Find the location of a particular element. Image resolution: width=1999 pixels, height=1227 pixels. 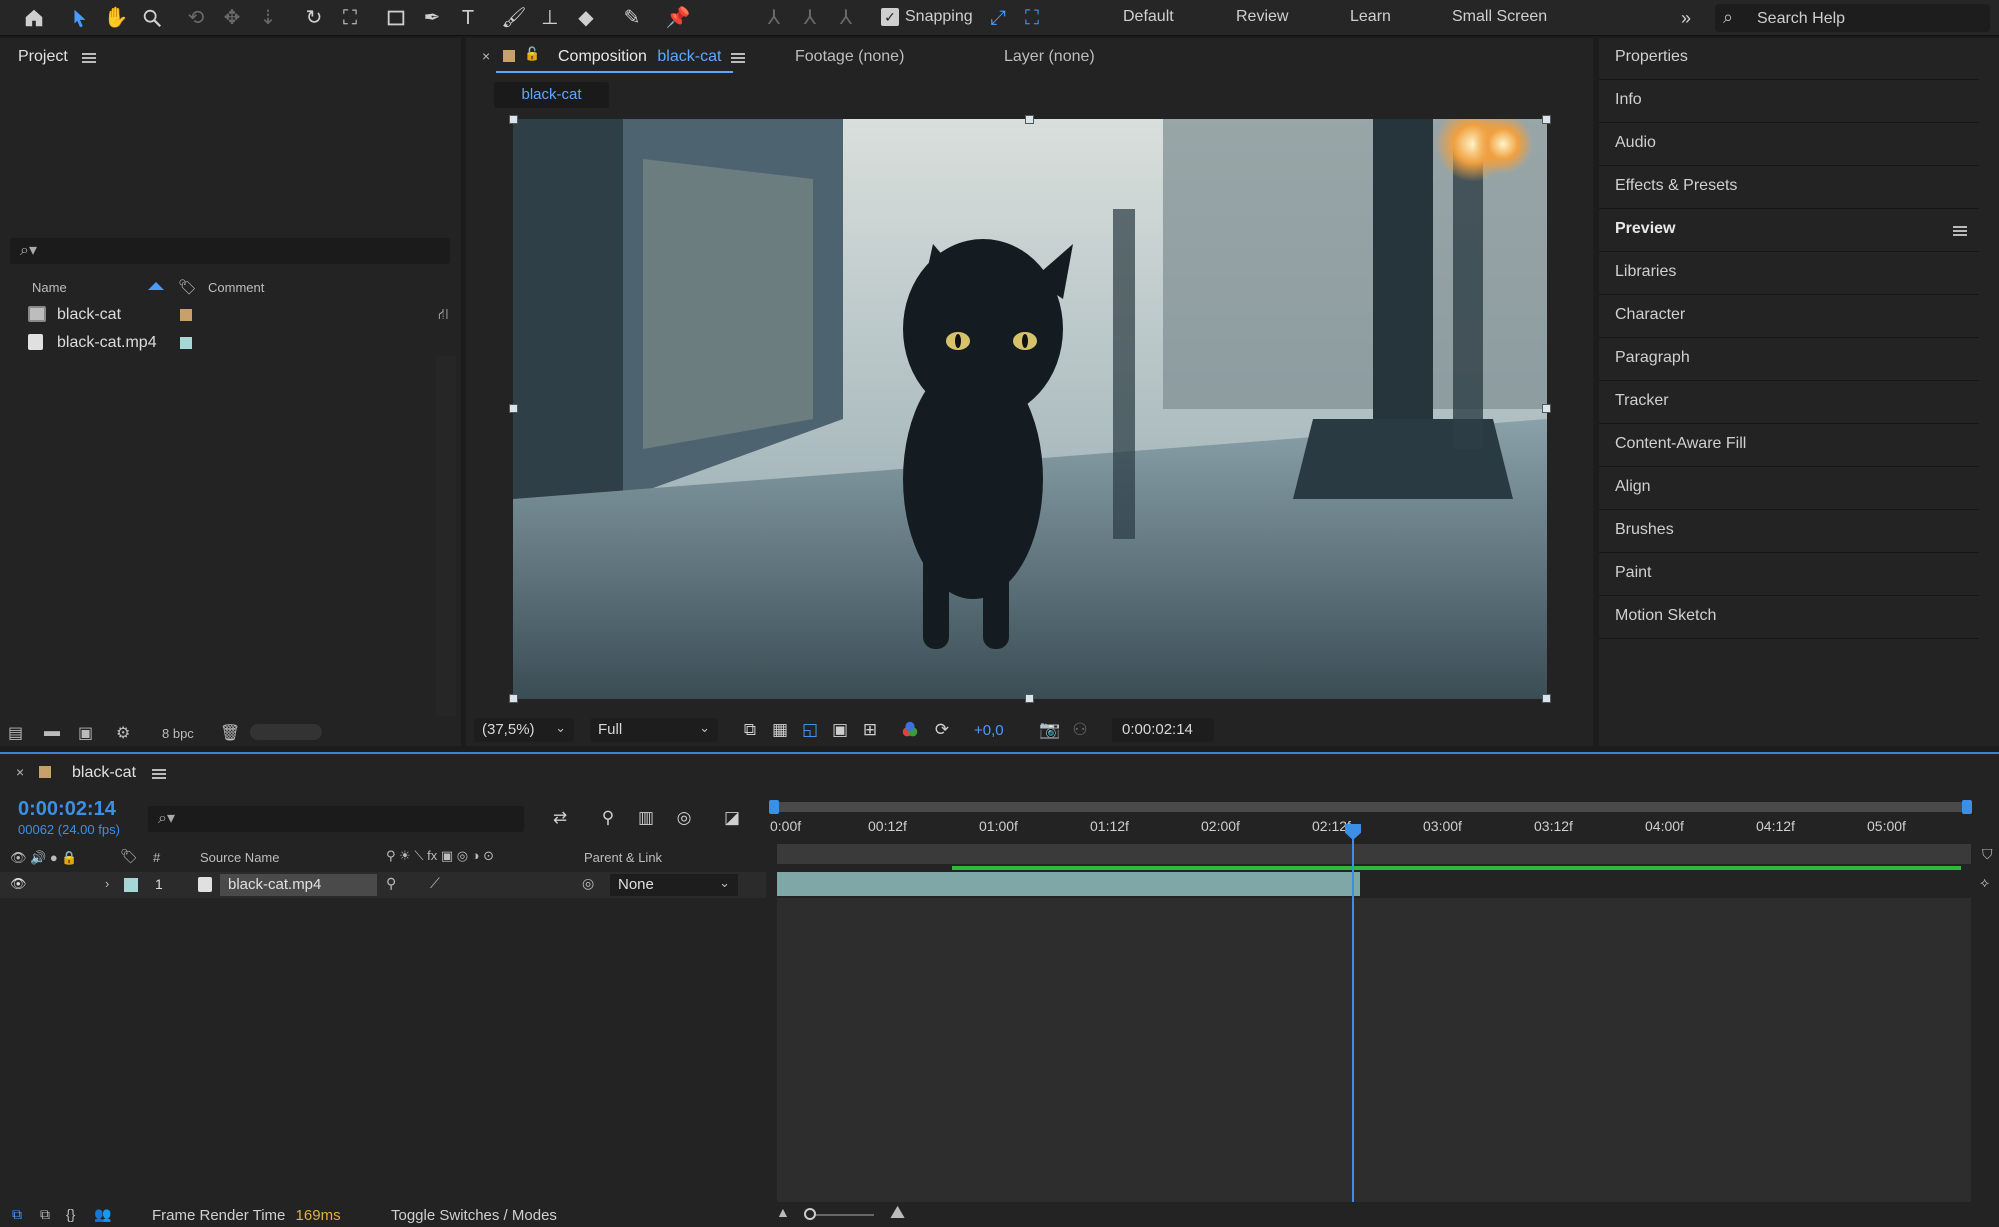

rotation-tool-icon: ↻ is located at coordinates (314, 18).